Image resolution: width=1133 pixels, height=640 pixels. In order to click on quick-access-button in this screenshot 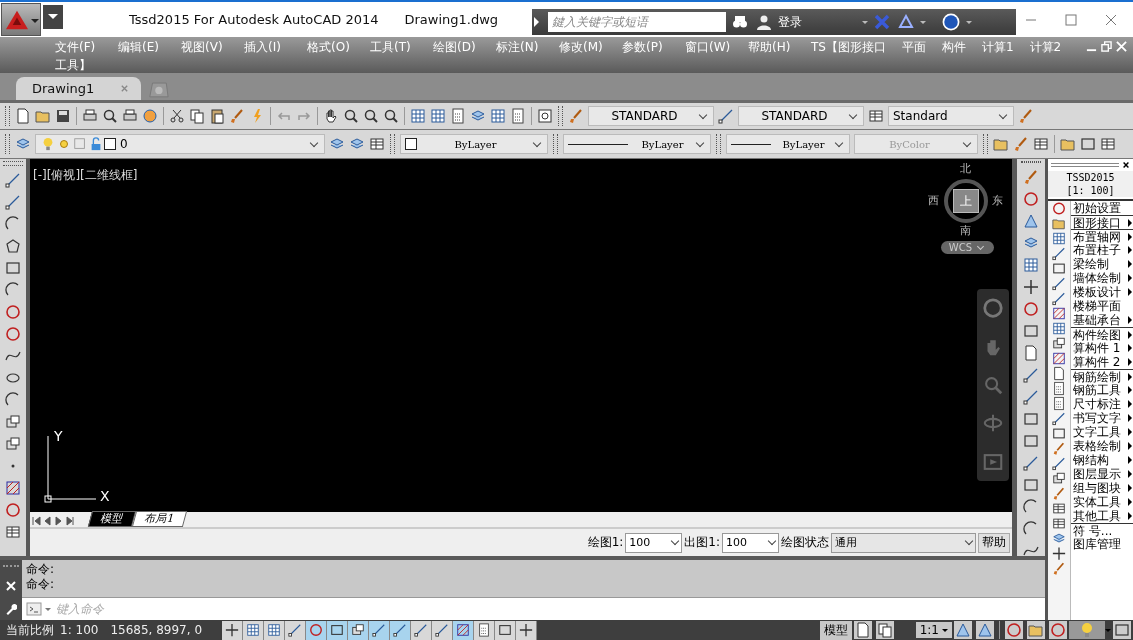, I will do `click(53, 16)`.